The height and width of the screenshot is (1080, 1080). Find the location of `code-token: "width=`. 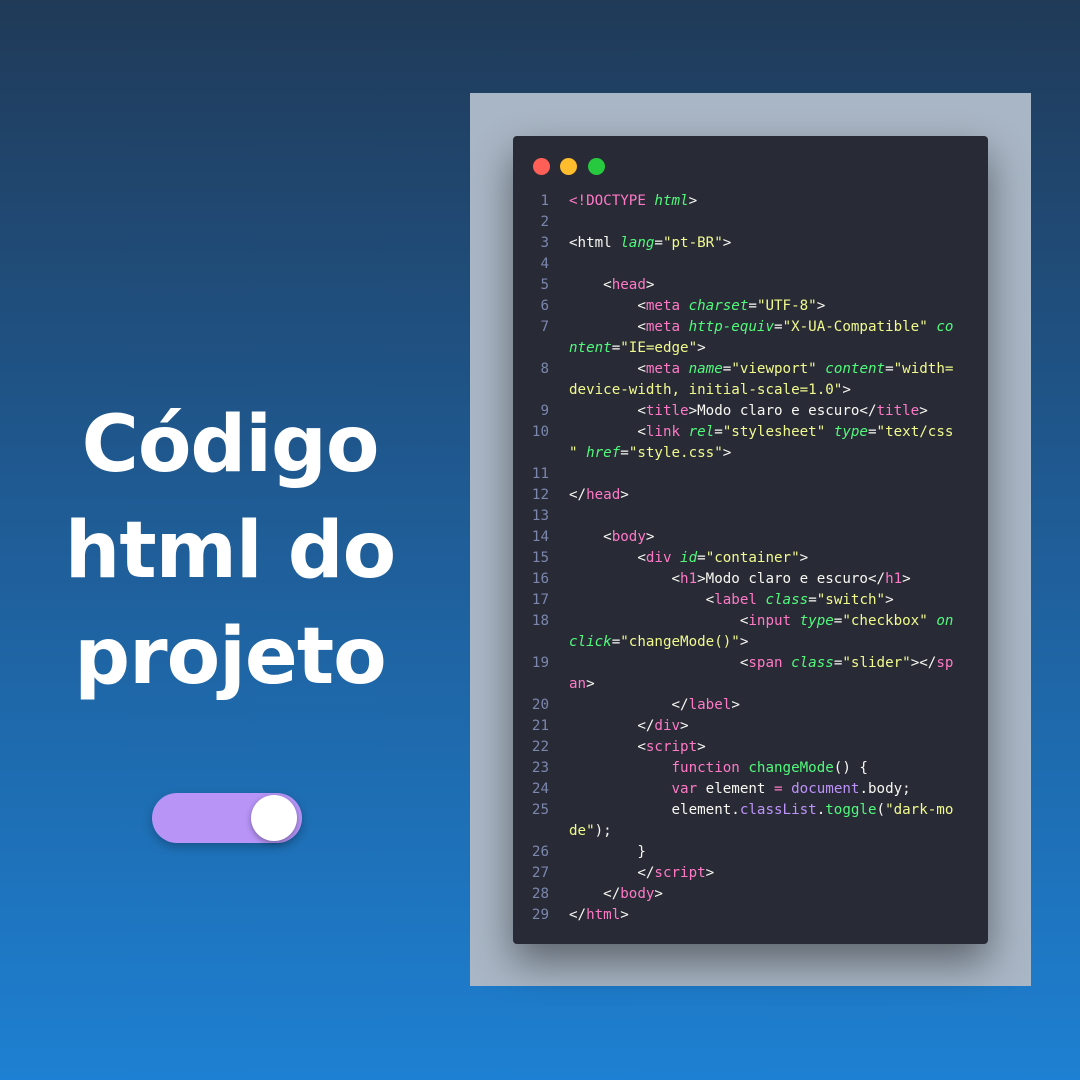

code-token: "width= is located at coordinates (923, 369).